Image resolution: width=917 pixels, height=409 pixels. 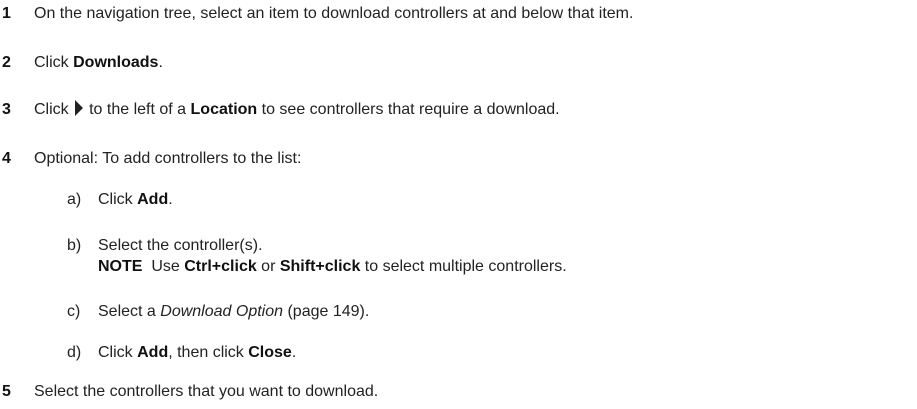 I want to click on substep-a: a) Click Add., so click(x=458, y=200).